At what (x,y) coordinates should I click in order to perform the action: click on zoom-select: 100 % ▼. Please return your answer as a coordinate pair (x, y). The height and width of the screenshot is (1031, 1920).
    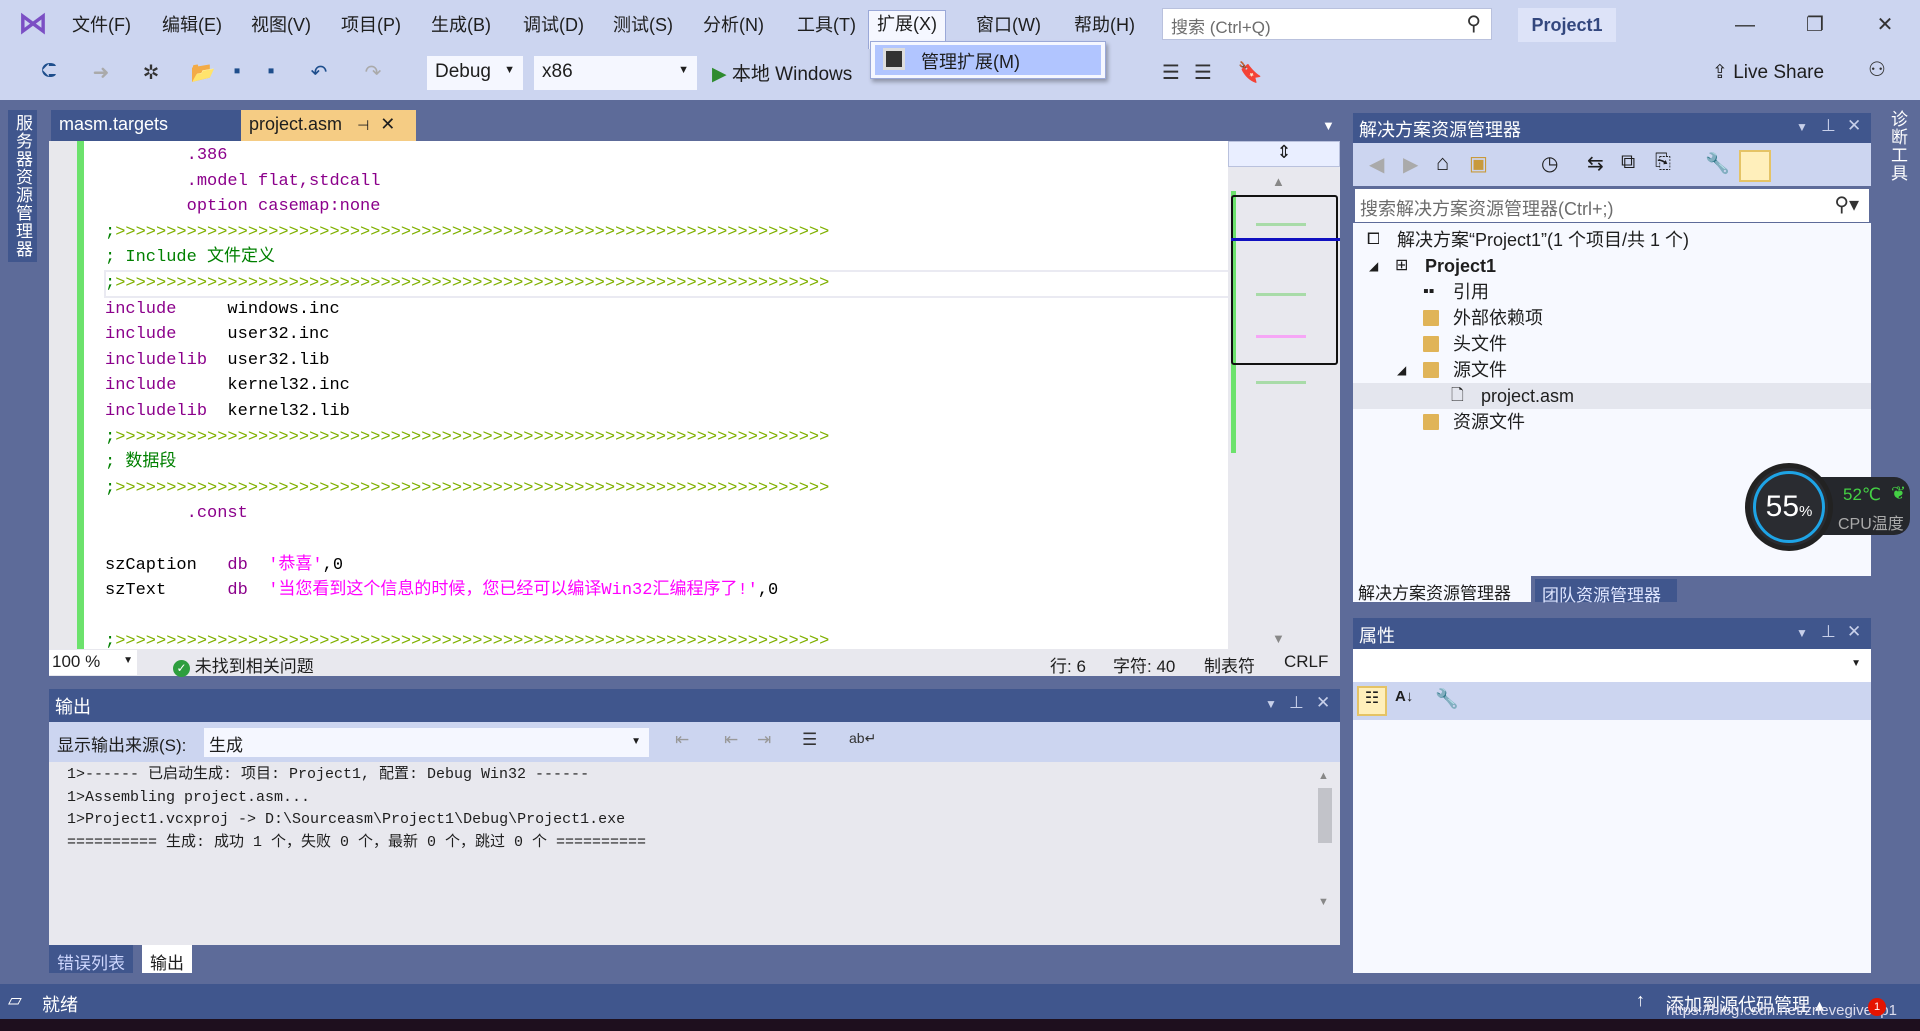
    Looking at the image, I should click on (93, 662).